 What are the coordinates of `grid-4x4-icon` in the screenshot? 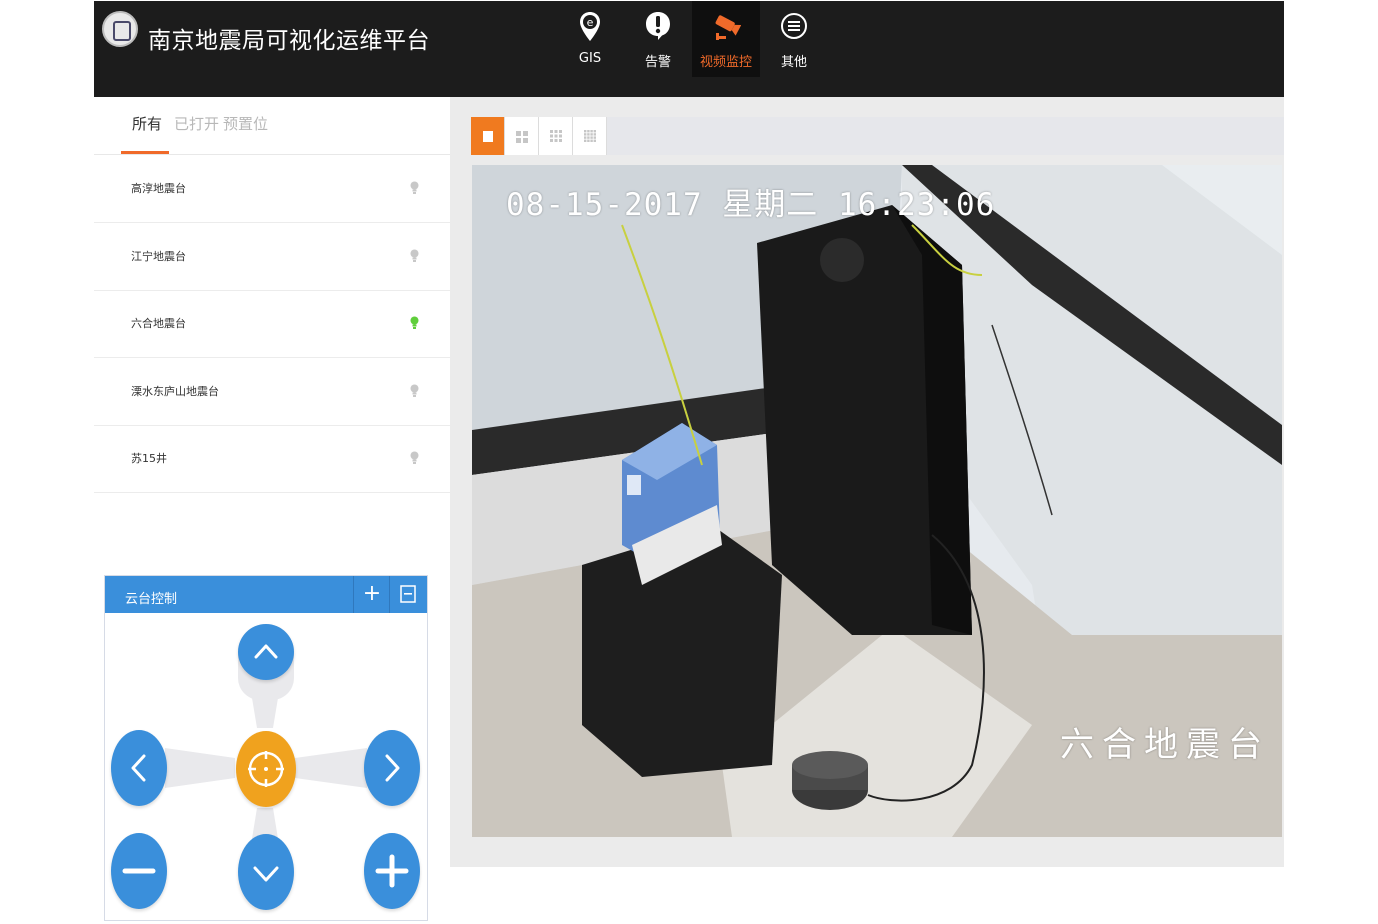 It's located at (590, 136).